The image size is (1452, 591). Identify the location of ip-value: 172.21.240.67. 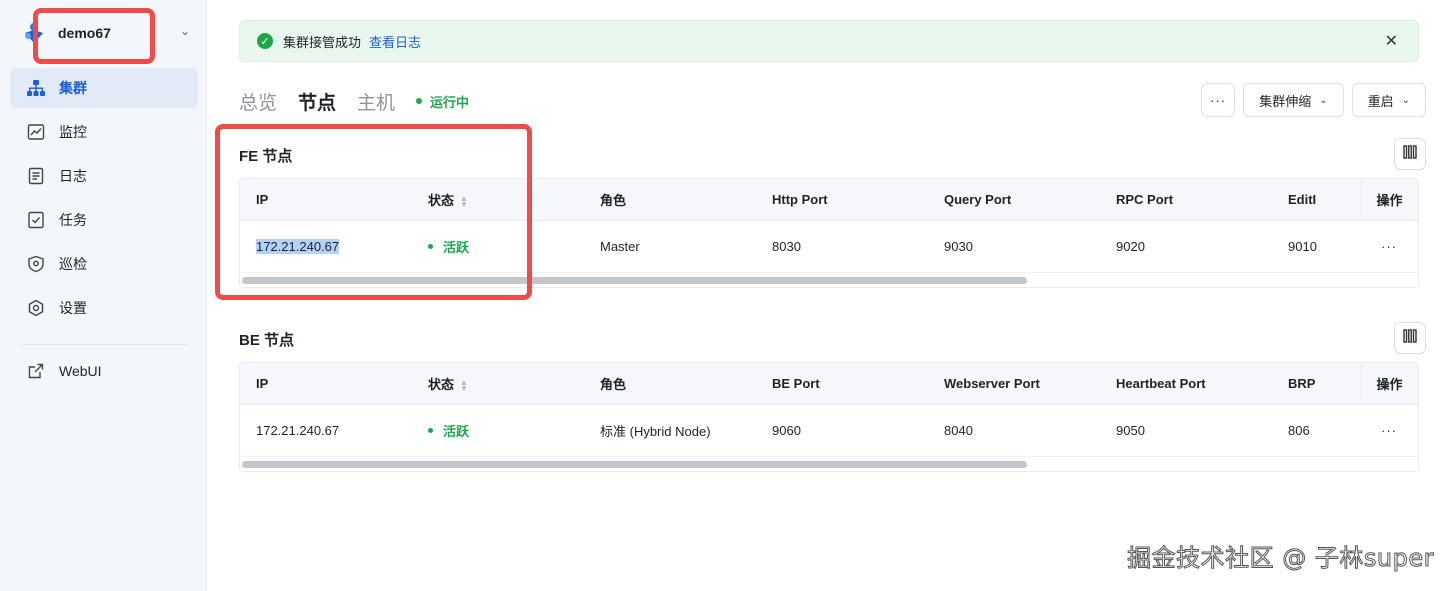
(298, 246).